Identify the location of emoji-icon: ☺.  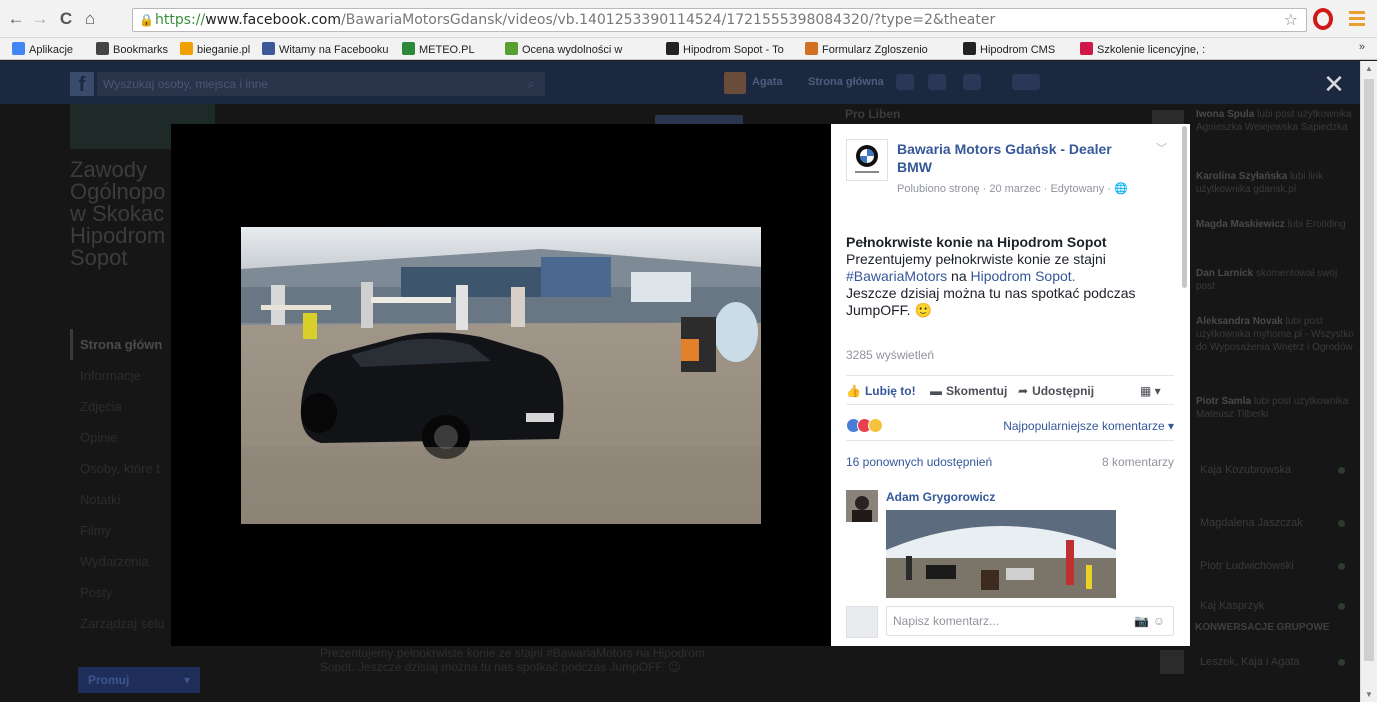
(1159, 621).